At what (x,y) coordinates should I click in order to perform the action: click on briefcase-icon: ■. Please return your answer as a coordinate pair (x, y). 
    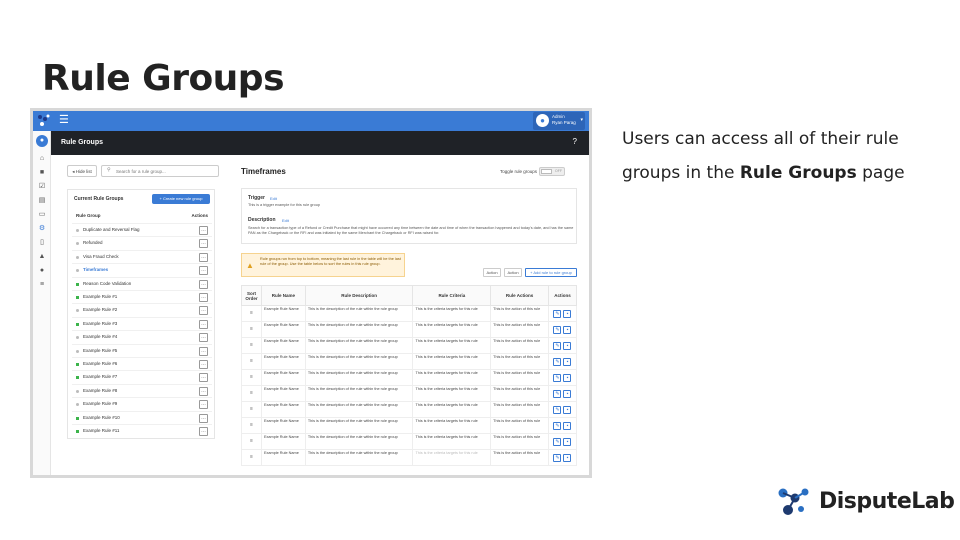
    Looking at the image, I should click on (42, 173).